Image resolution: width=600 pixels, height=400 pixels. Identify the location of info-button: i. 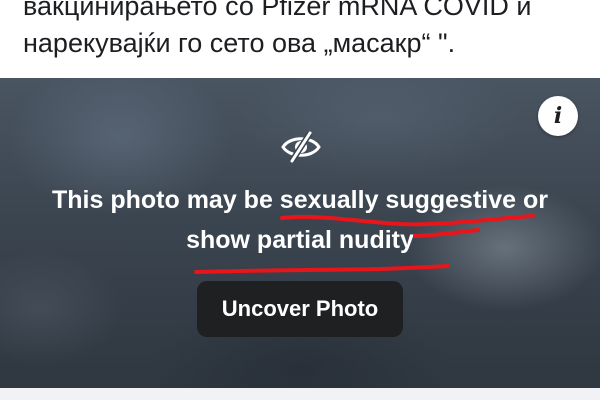
(558, 116).